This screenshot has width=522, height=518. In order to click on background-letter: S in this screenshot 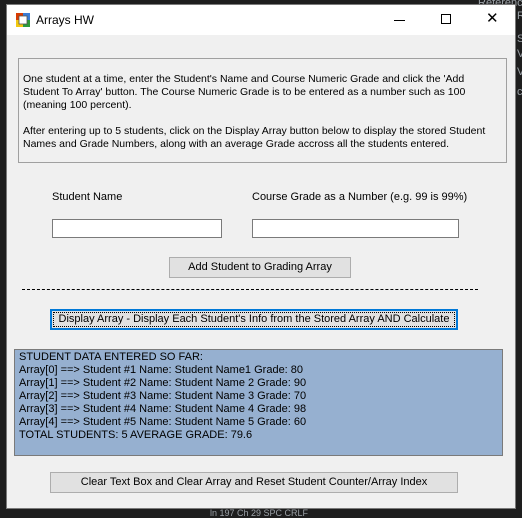, I will do `click(519, 39)`.